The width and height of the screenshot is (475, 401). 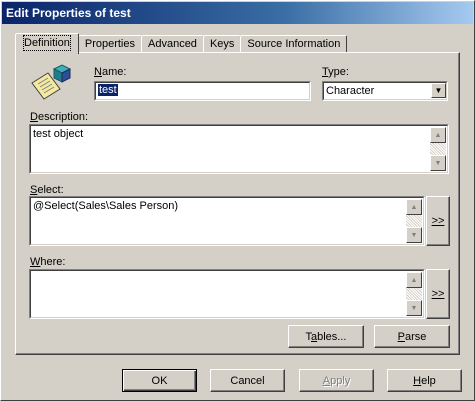 What do you see at coordinates (106, 206) in the screenshot?
I see `select-value: @Select(Sales\Sales Person)` at bounding box center [106, 206].